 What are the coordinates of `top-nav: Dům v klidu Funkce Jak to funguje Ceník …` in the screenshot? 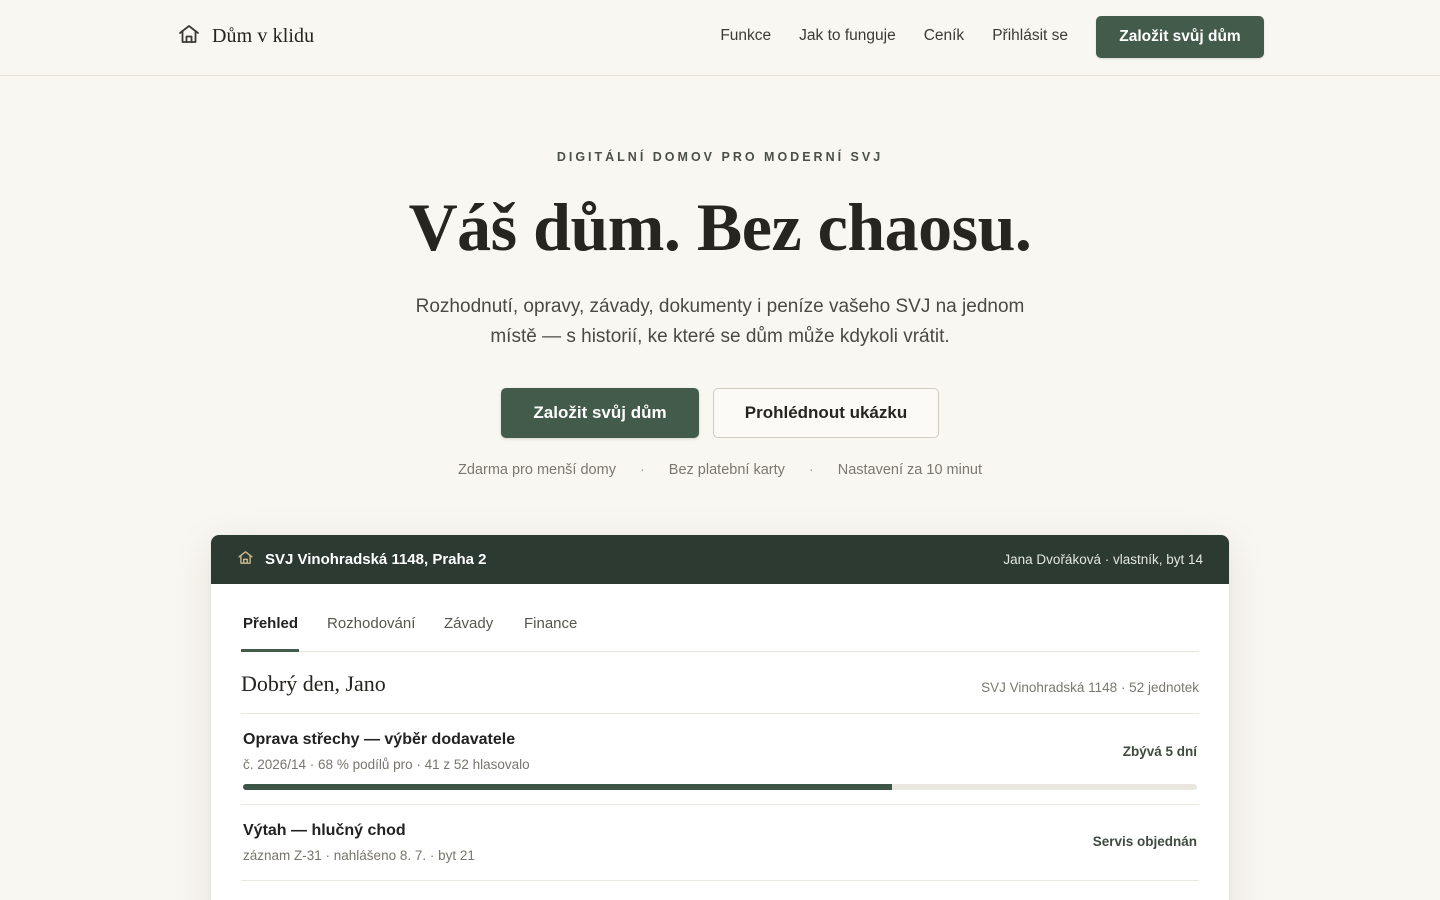 It's located at (720, 38).